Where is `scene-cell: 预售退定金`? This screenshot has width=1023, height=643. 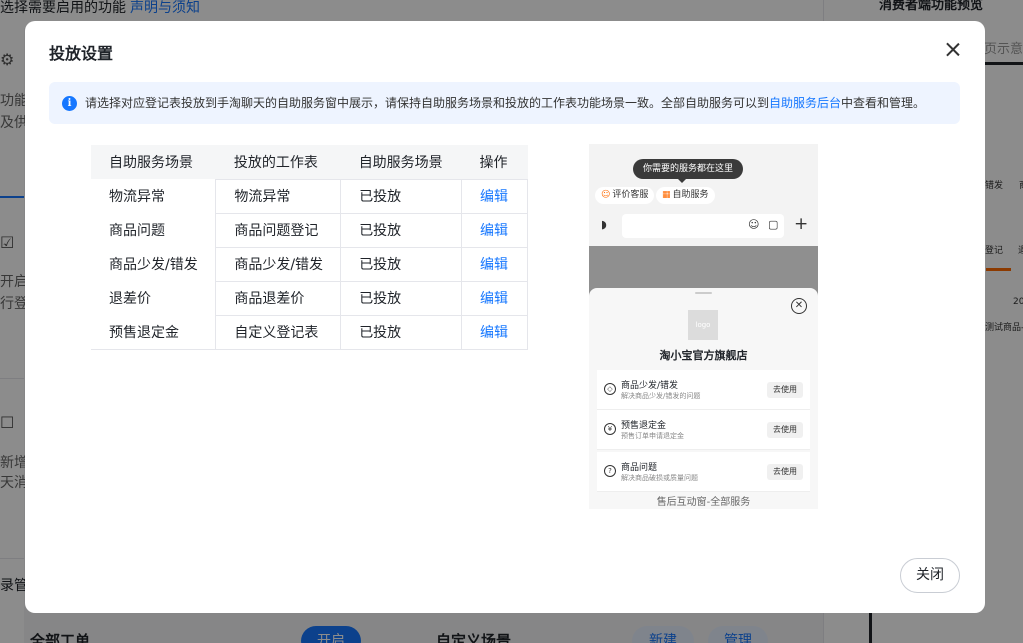
scene-cell: 预售退定金 is located at coordinates (153, 332).